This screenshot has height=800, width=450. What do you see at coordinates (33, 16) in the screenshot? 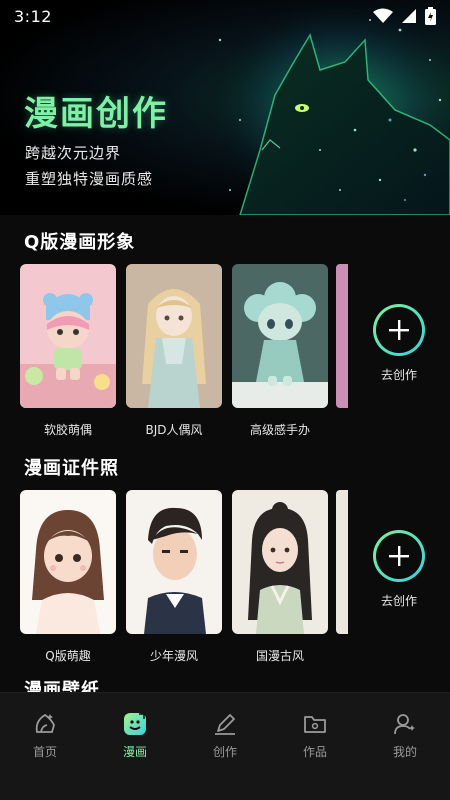
I see `status-time: 3:12` at bounding box center [33, 16].